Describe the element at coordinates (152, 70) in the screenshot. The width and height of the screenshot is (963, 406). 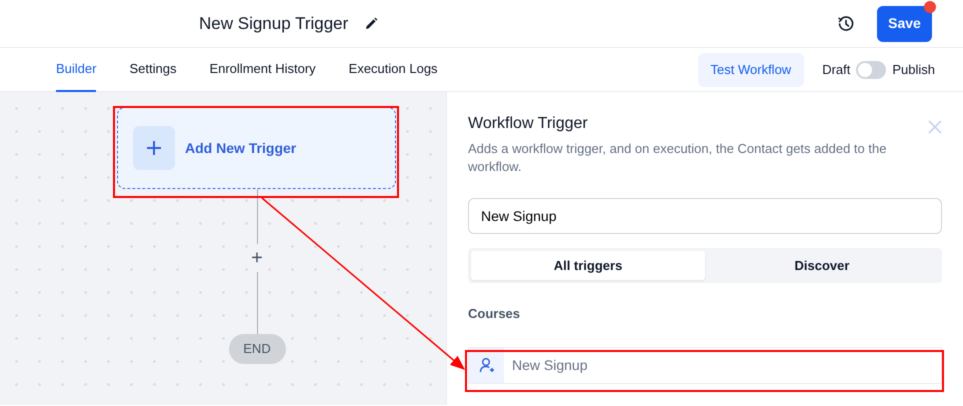
I see `tab: Settings` at that location.